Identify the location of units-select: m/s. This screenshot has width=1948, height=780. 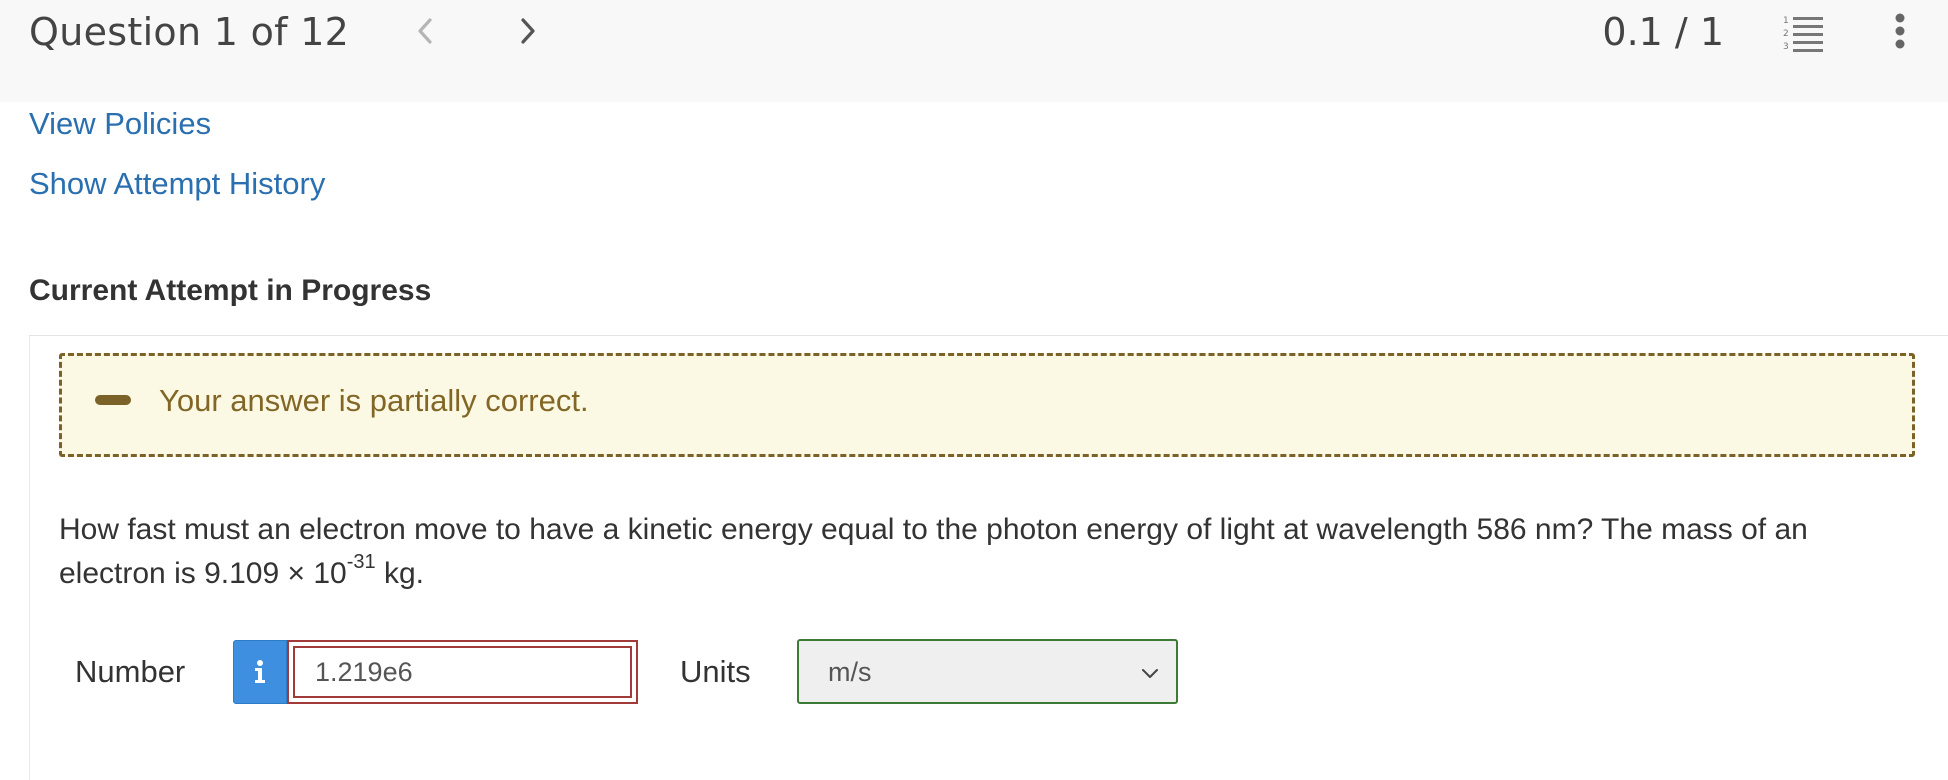
(987, 671).